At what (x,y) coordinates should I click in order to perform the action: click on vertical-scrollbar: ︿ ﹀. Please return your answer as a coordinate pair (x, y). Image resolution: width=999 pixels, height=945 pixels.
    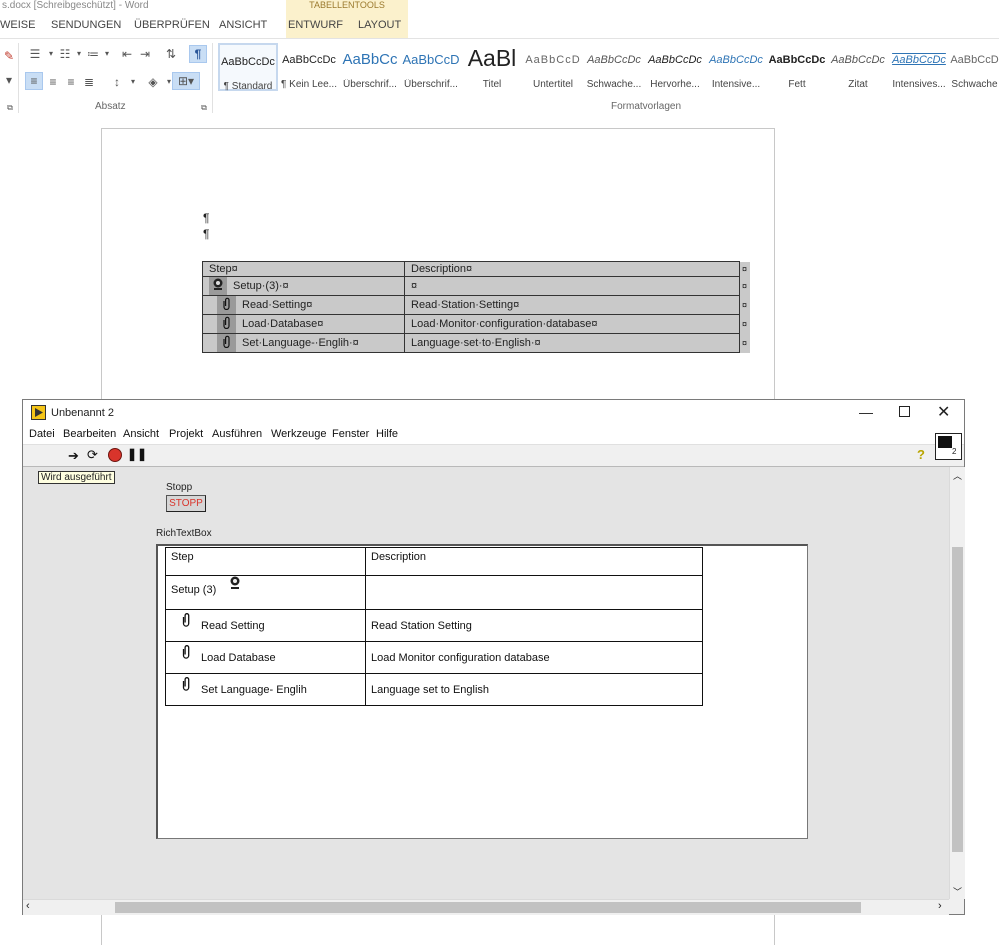
    Looking at the image, I should click on (957, 683).